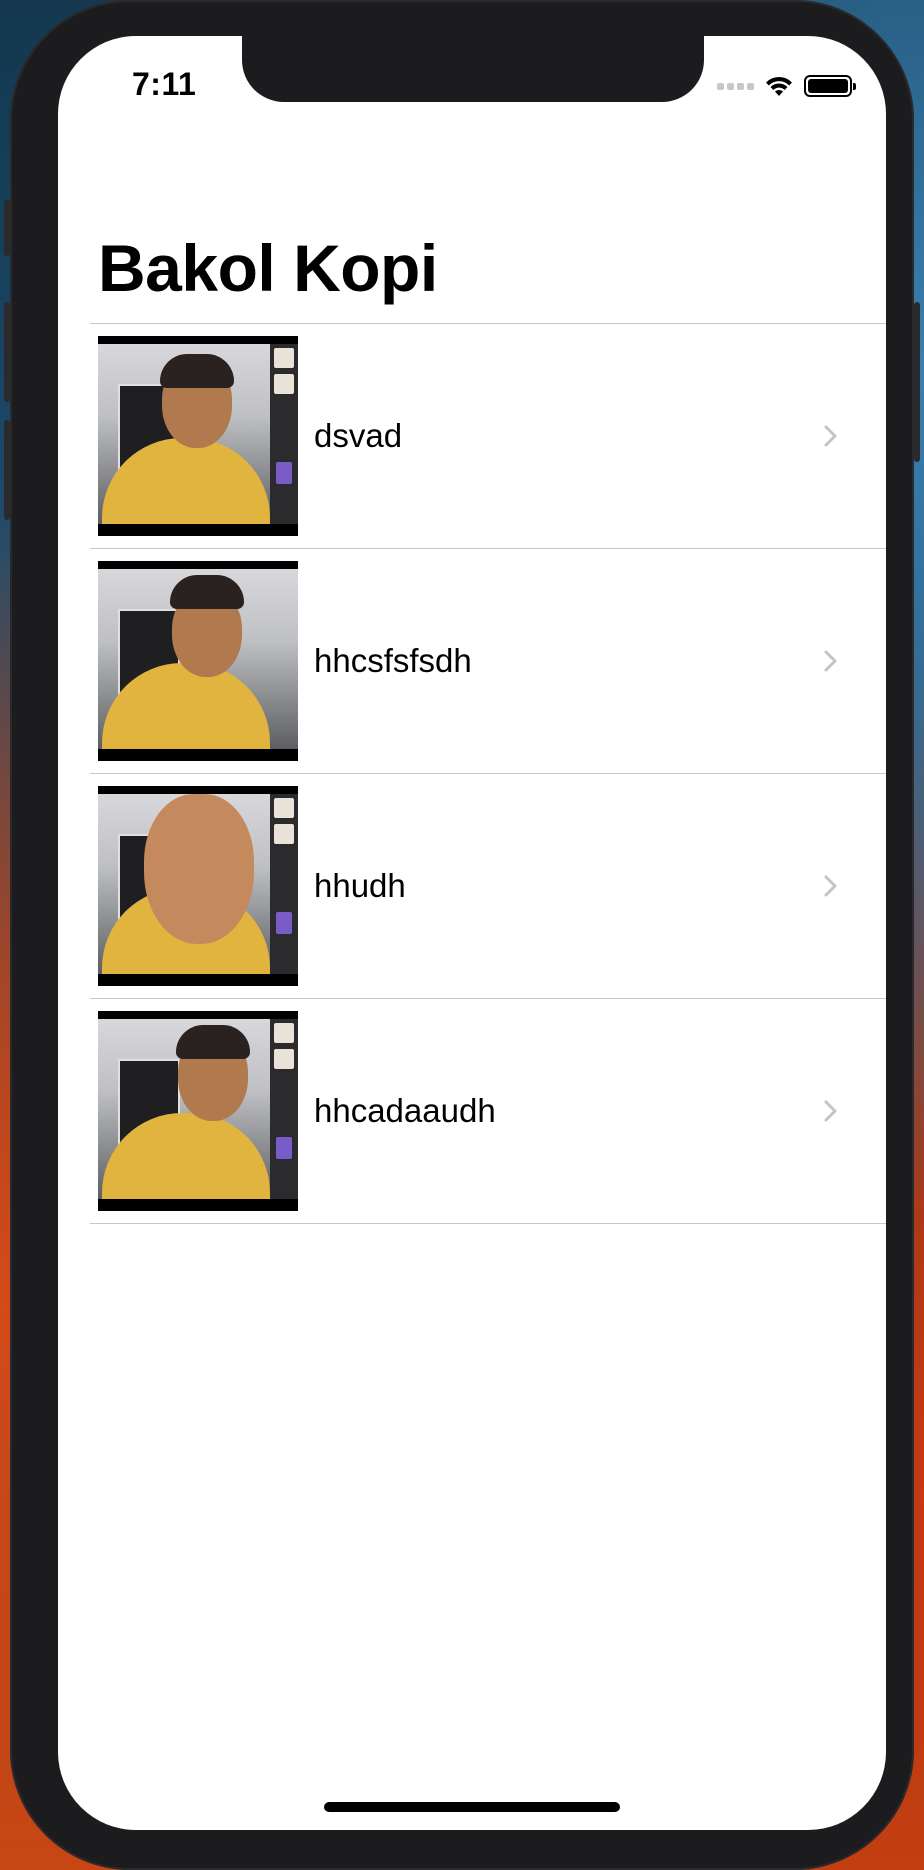  What do you see at coordinates (830, 86) in the screenshot?
I see `battery-icon` at bounding box center [830, 86].